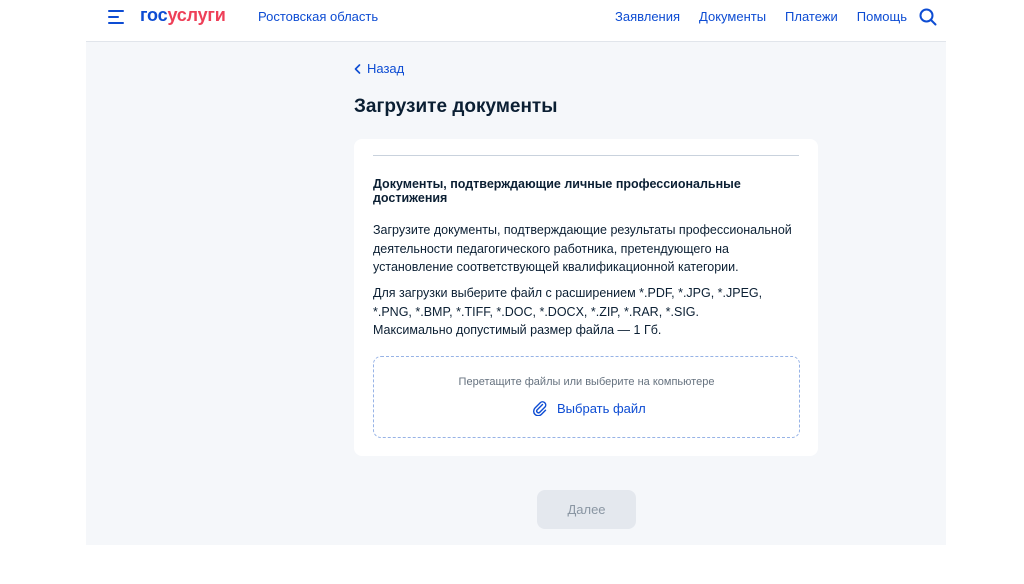 The width and height of the screenshot is (1024, 584). I want to click on back-link: Назад, so click(379, 68).